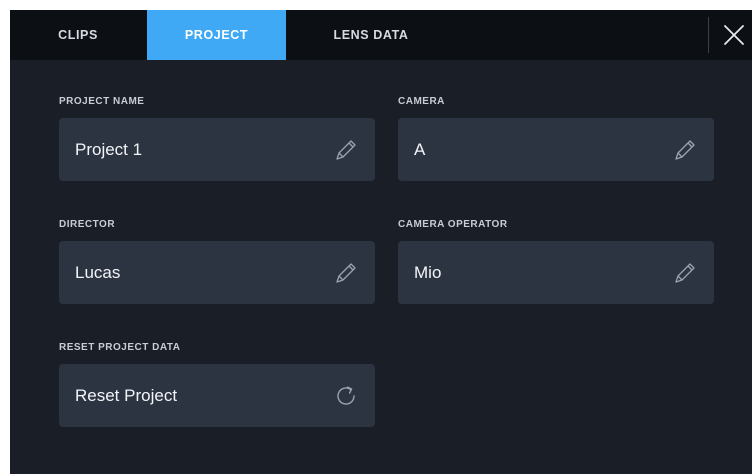  I want to click on director-label: DIRECTOR, so click(87, 224).